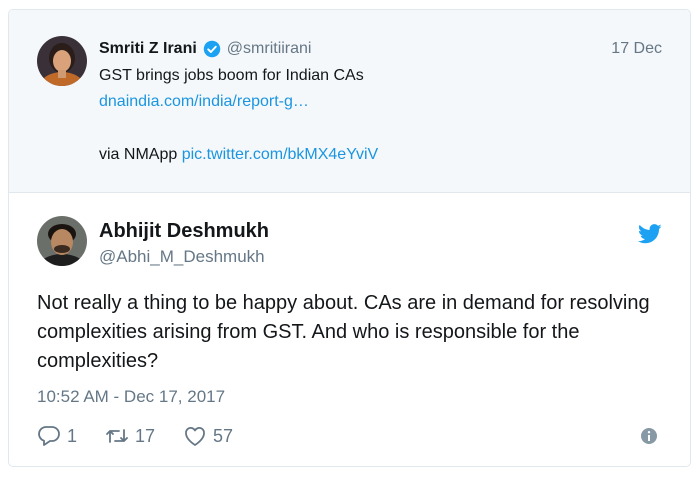 The width and height of the screenshot is (700, 481). I want to click on quoted-via-line: via NMApp pic.twitter.com/bkMX4eYviV, so click(238, 155).